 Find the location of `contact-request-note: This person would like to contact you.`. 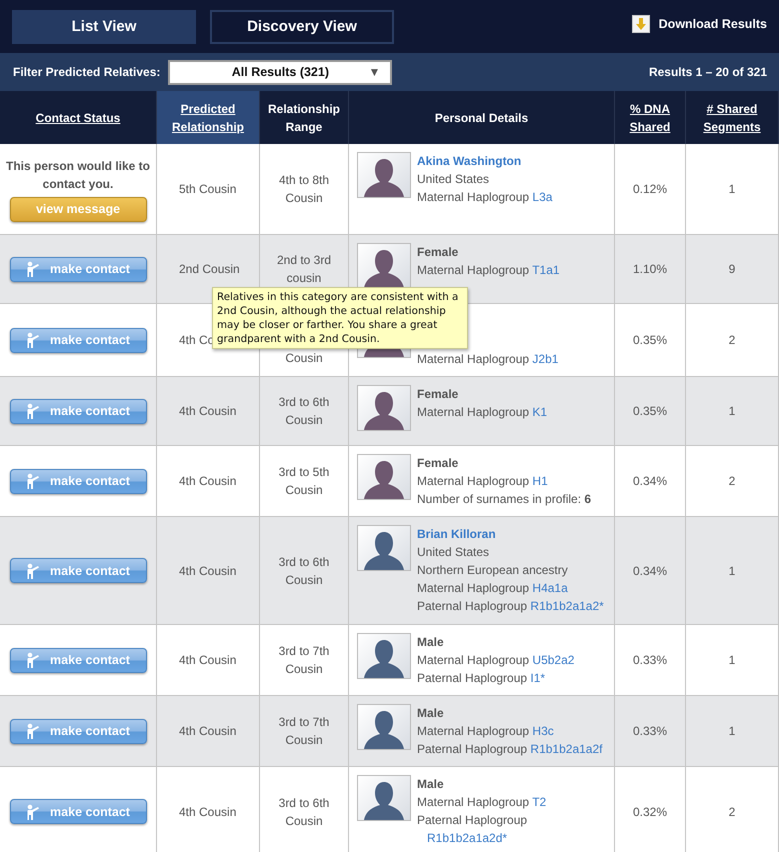

contact-request-note: This person would like to contact you. is located at coordinates (77, 175).